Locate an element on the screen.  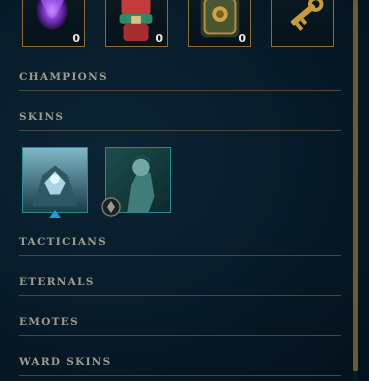
section-ward-skins: WARD SKINS is located at coordinates (180, 366).